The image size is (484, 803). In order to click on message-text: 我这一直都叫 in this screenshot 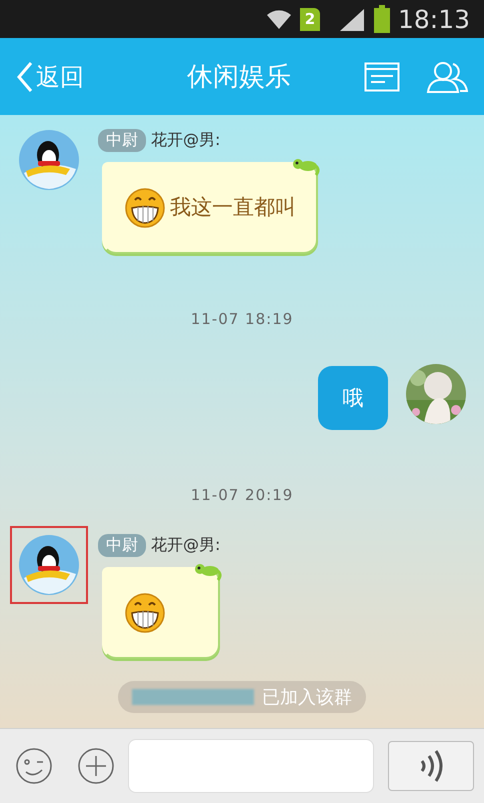, I will do `click(233, 207)`.